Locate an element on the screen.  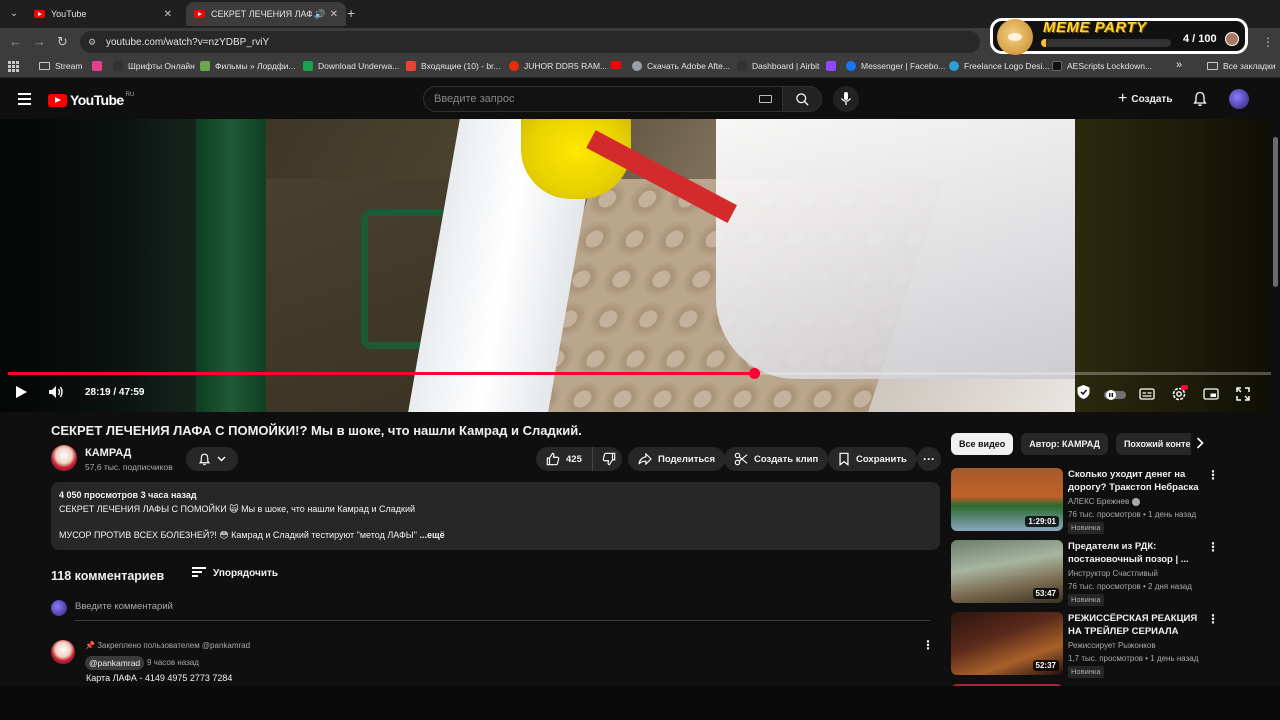
miniplayer-icon is located at coordinates (1211, 396).